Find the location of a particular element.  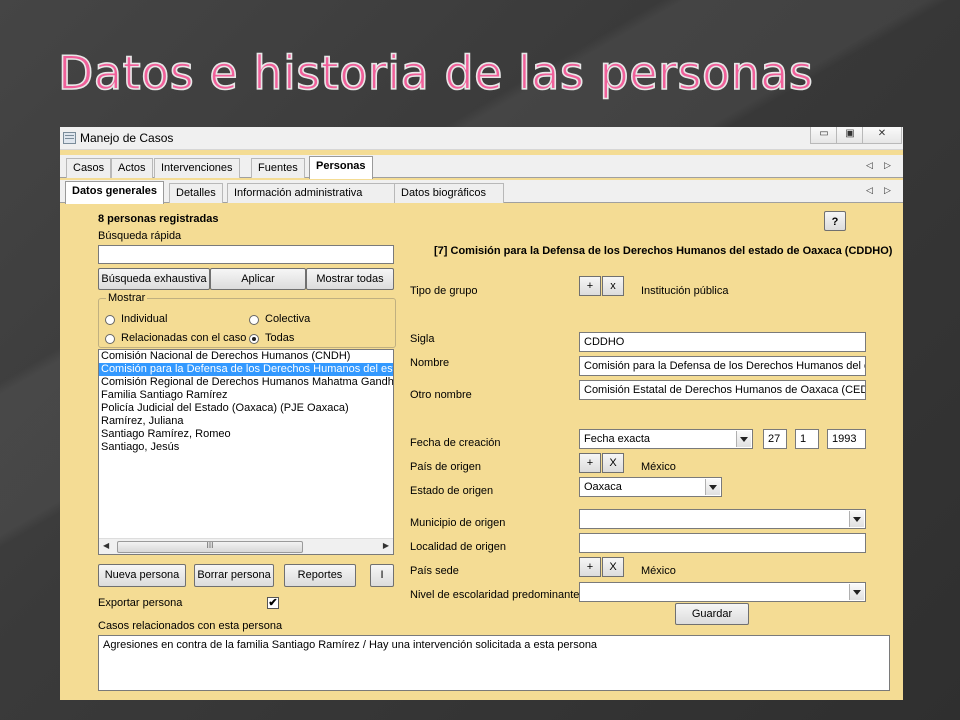

tab-scroll-right-icon: ▷ is located at coordinates (887, 165).